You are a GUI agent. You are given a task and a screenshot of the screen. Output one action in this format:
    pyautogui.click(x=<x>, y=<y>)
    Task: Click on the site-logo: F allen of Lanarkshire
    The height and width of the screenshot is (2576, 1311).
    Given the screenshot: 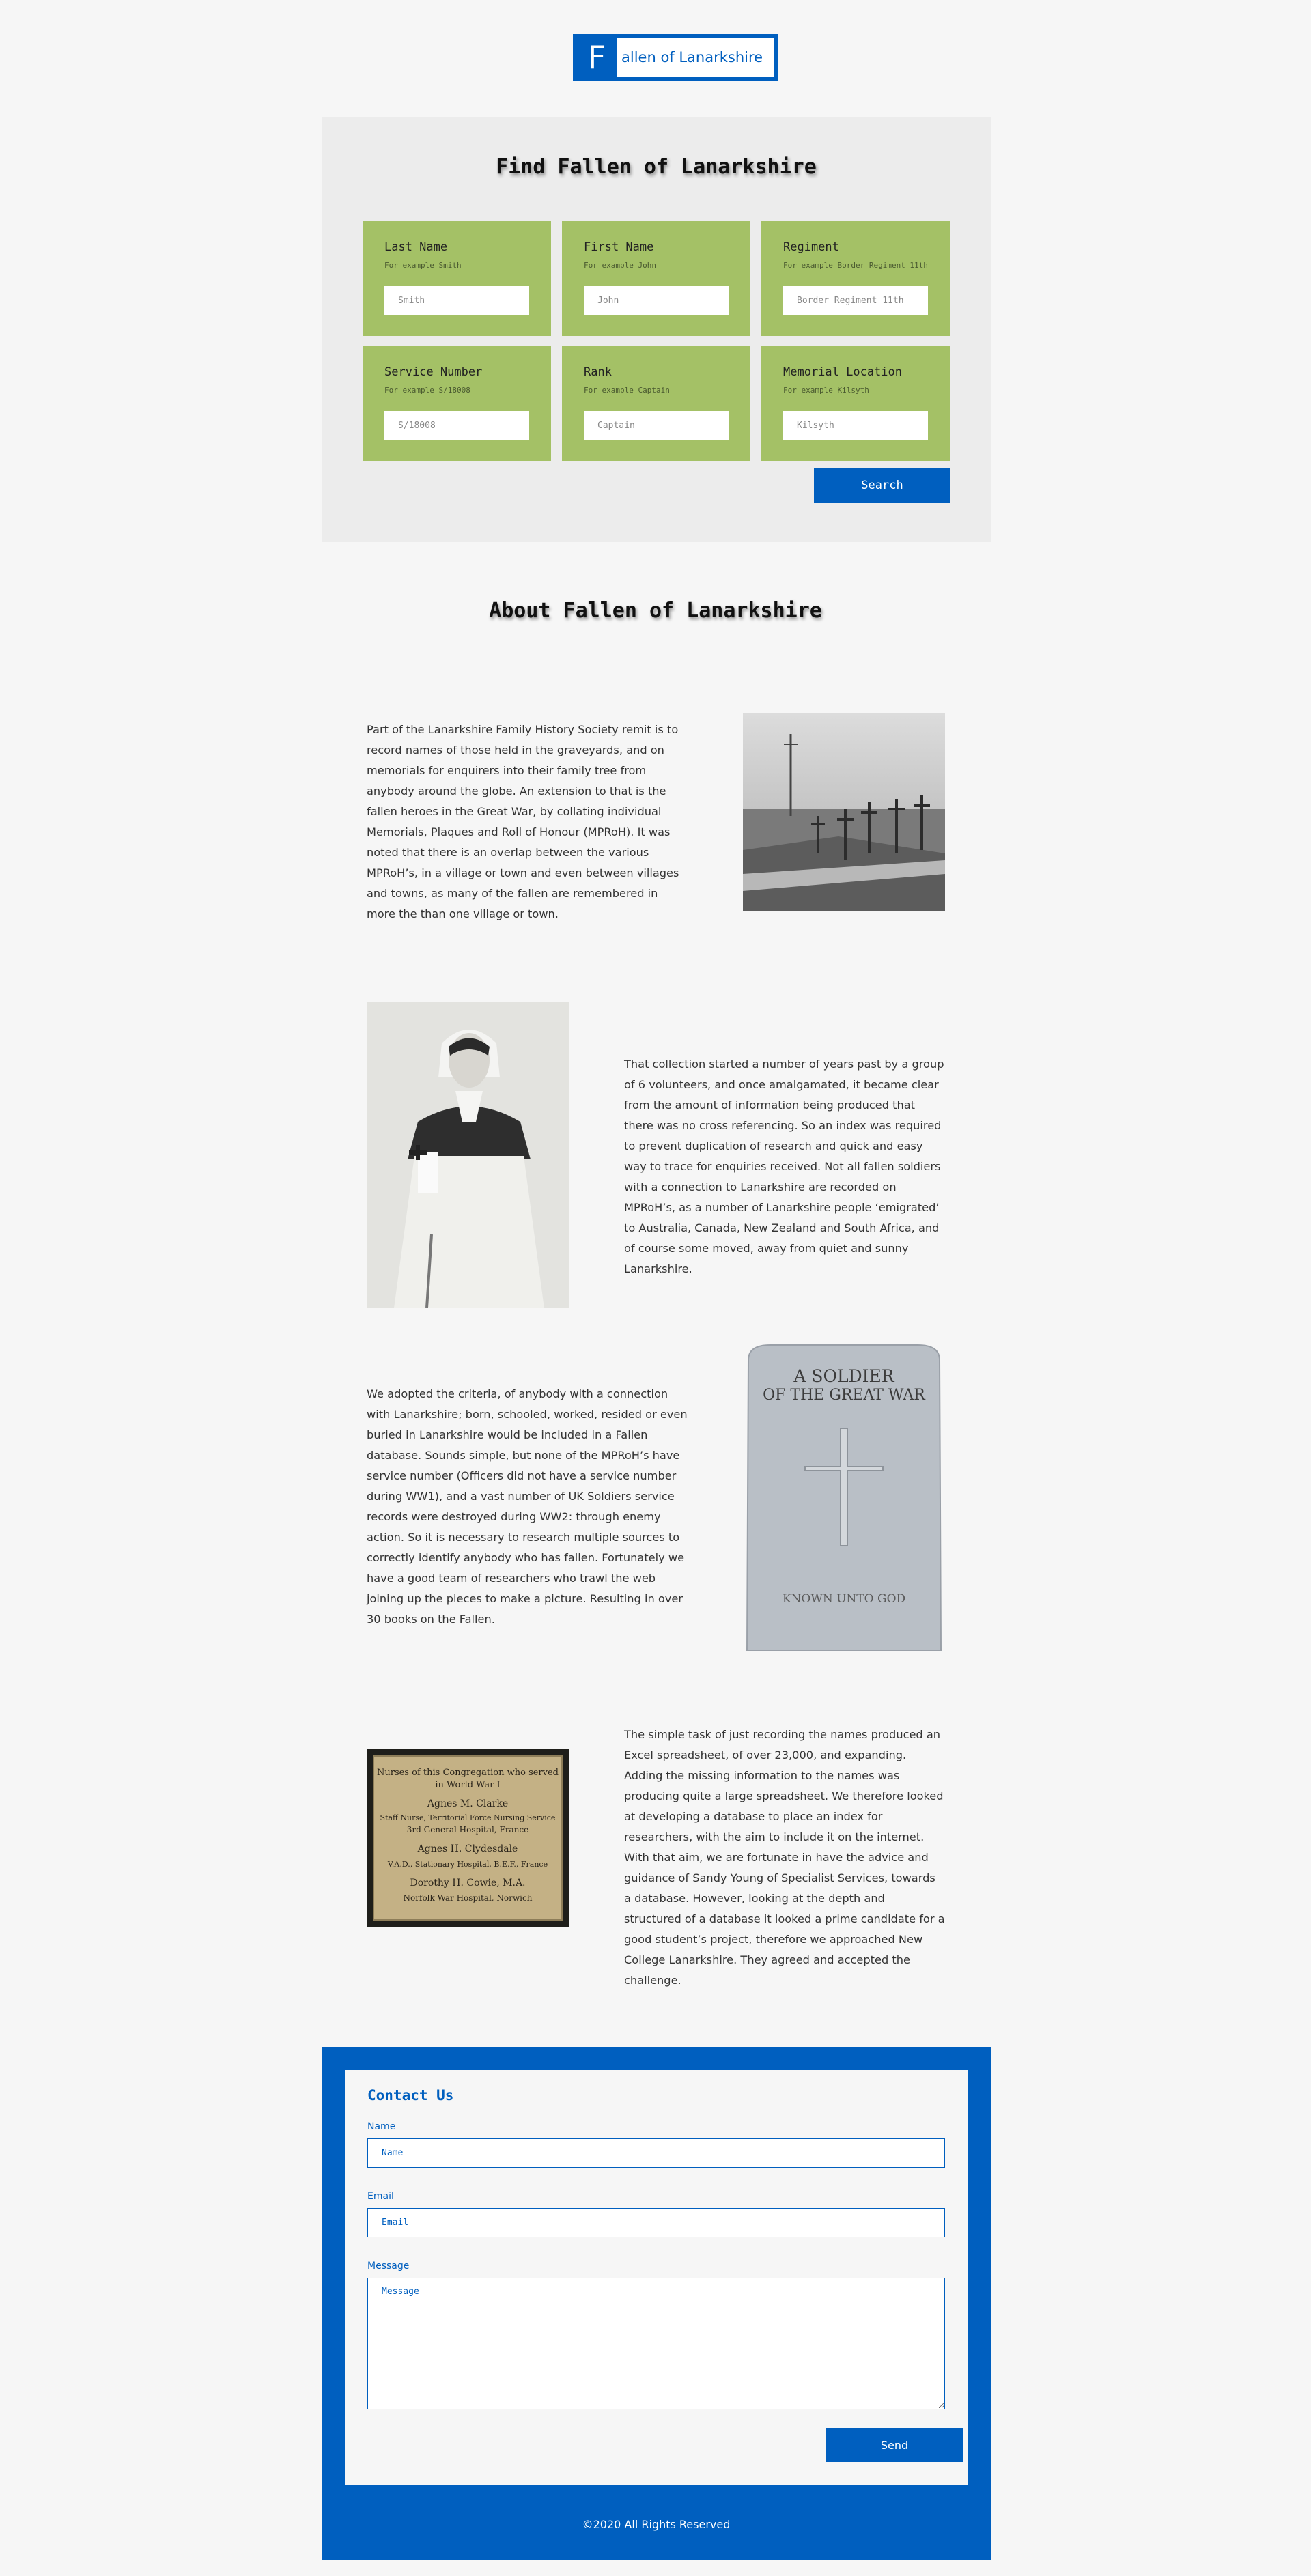 What is the action you would take?
    pyautogui.click(x=675, y=57)
    